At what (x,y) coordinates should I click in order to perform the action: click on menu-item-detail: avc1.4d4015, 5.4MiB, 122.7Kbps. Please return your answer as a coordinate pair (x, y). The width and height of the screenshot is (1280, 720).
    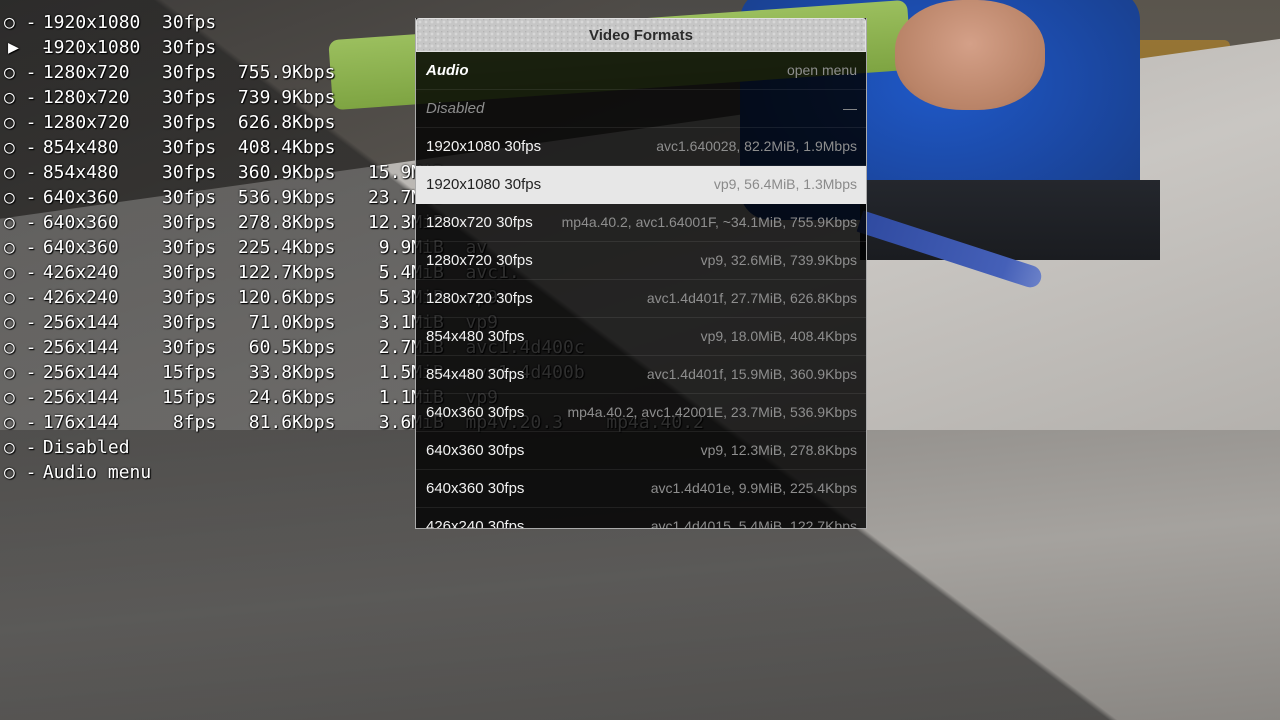
    Looking at the image, I should click on (753, 523).